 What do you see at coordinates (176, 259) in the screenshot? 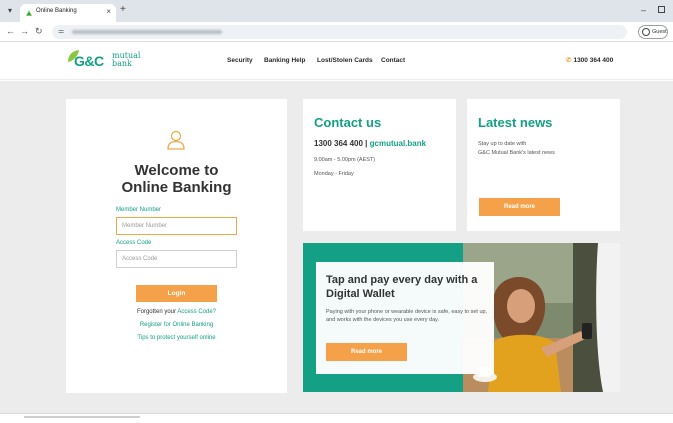
I see `access-code-input: Access Code` at bounding box center [176, 259].